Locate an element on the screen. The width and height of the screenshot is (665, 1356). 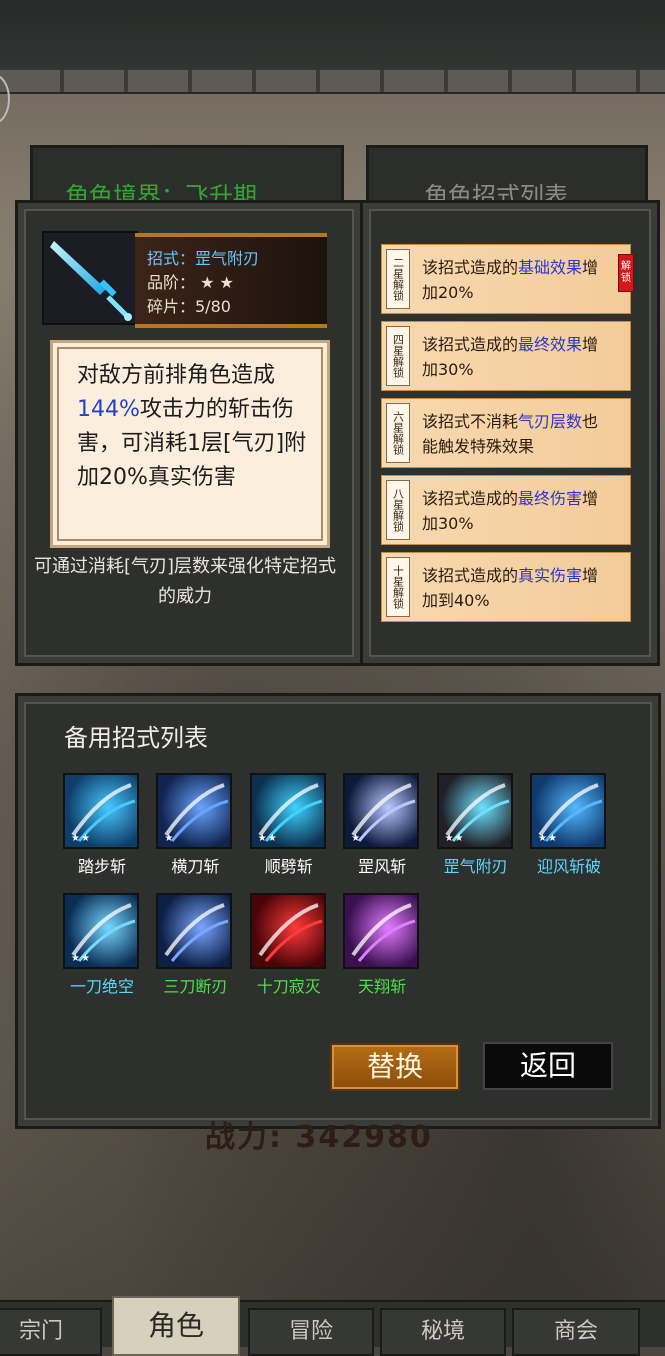
spare-skill-name: 踏步斩 is located at coordinates (101, 866).